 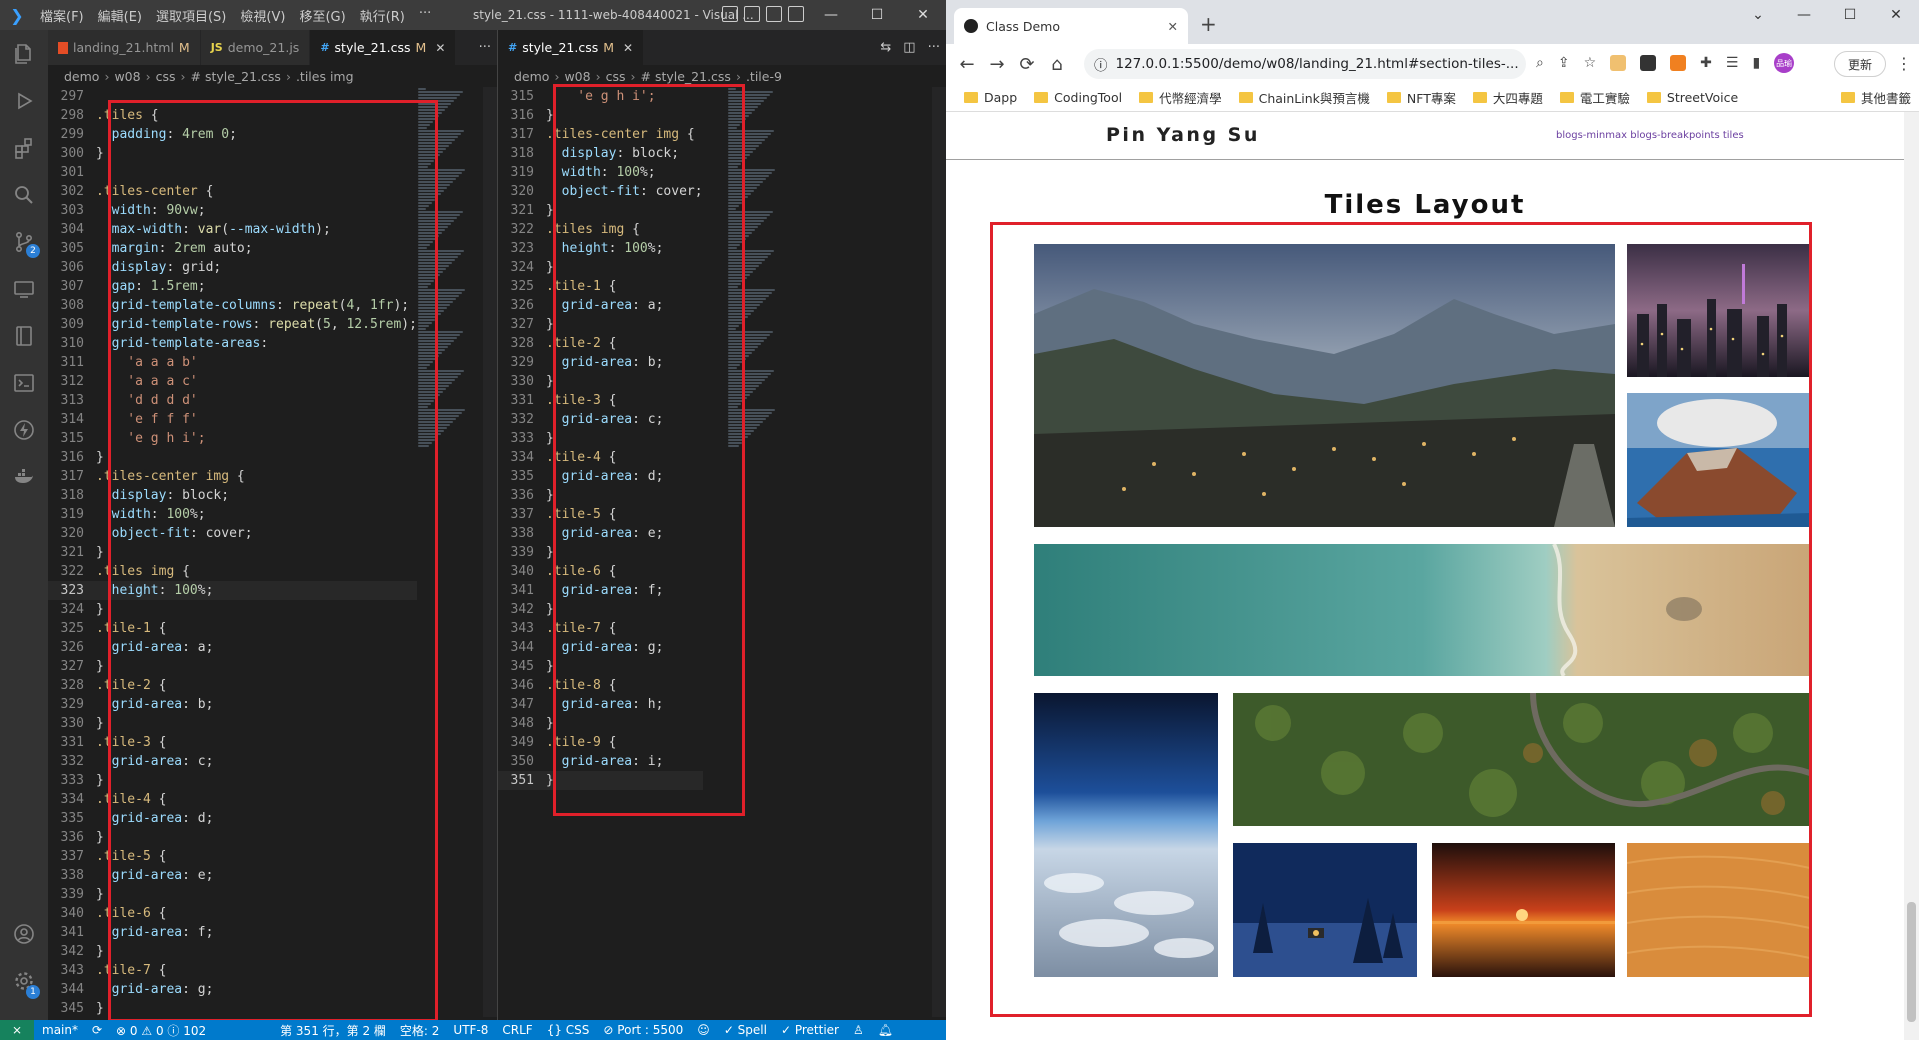 I want to click on menu-item: 移至(G), so click(x=322, y=15).